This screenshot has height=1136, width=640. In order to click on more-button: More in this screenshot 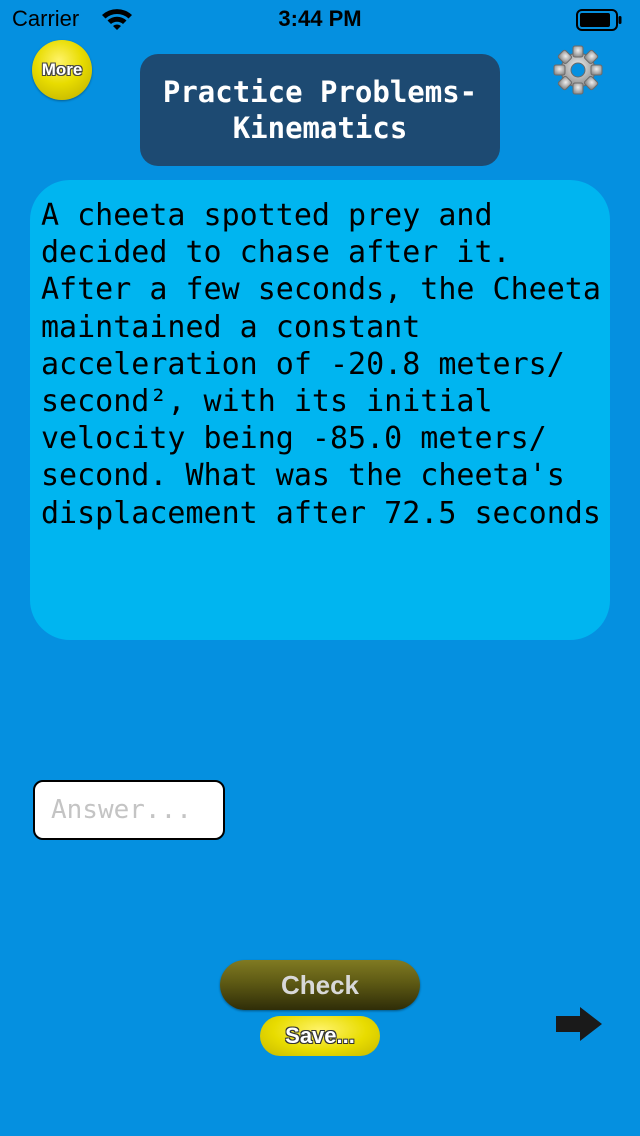, I will do `click(62, 70)`.